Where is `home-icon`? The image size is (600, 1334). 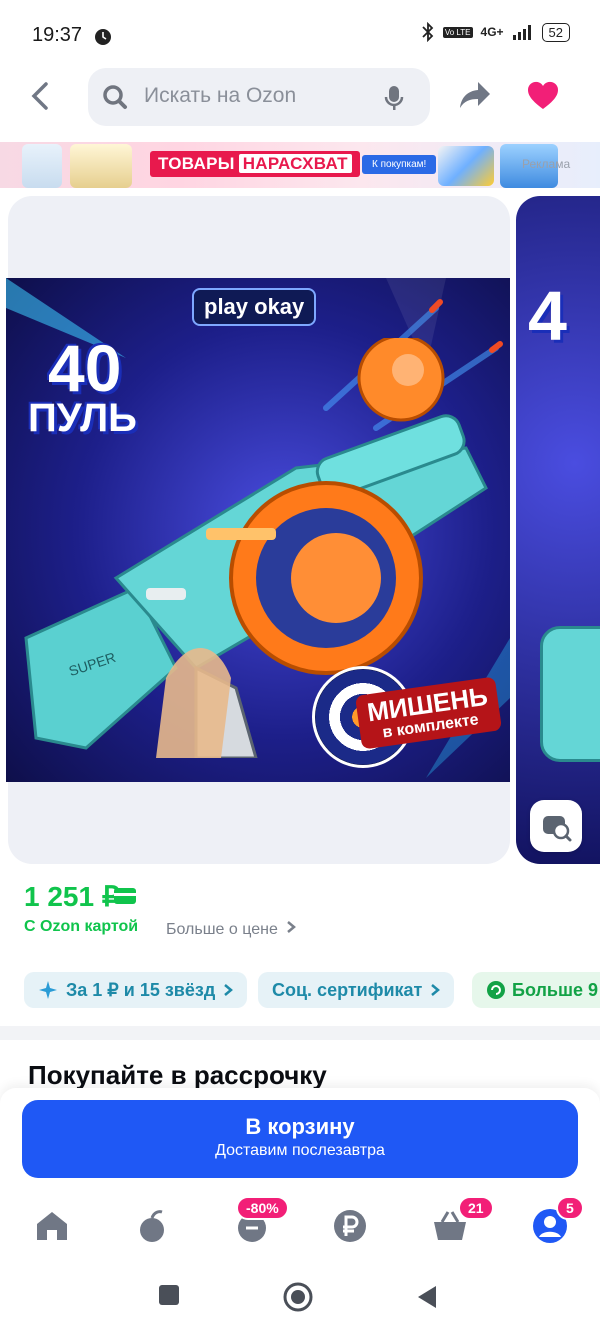 home-icon is located at coordinates (52, 1226).